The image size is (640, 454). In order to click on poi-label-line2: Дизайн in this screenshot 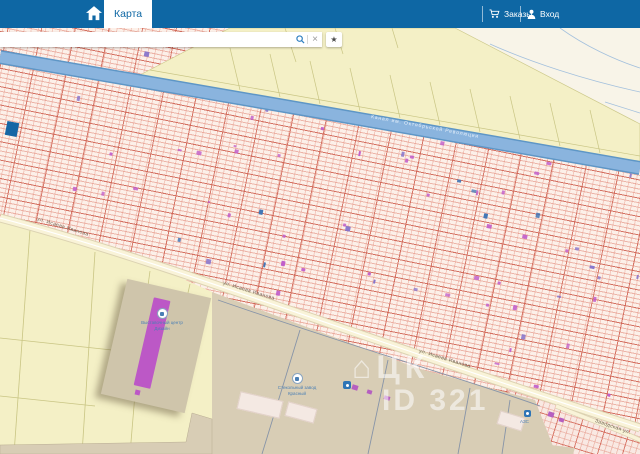, I will do `click(162, 328)`.